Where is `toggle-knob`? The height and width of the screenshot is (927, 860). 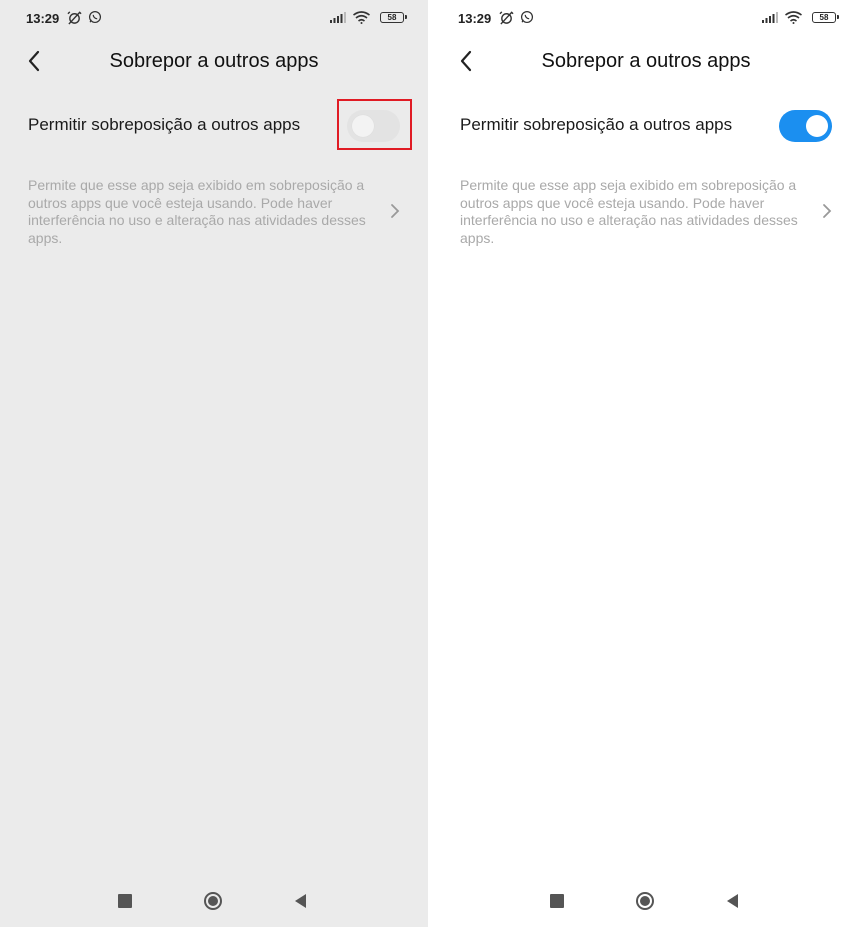
toggle-knob is located at coordinates (817, 126).